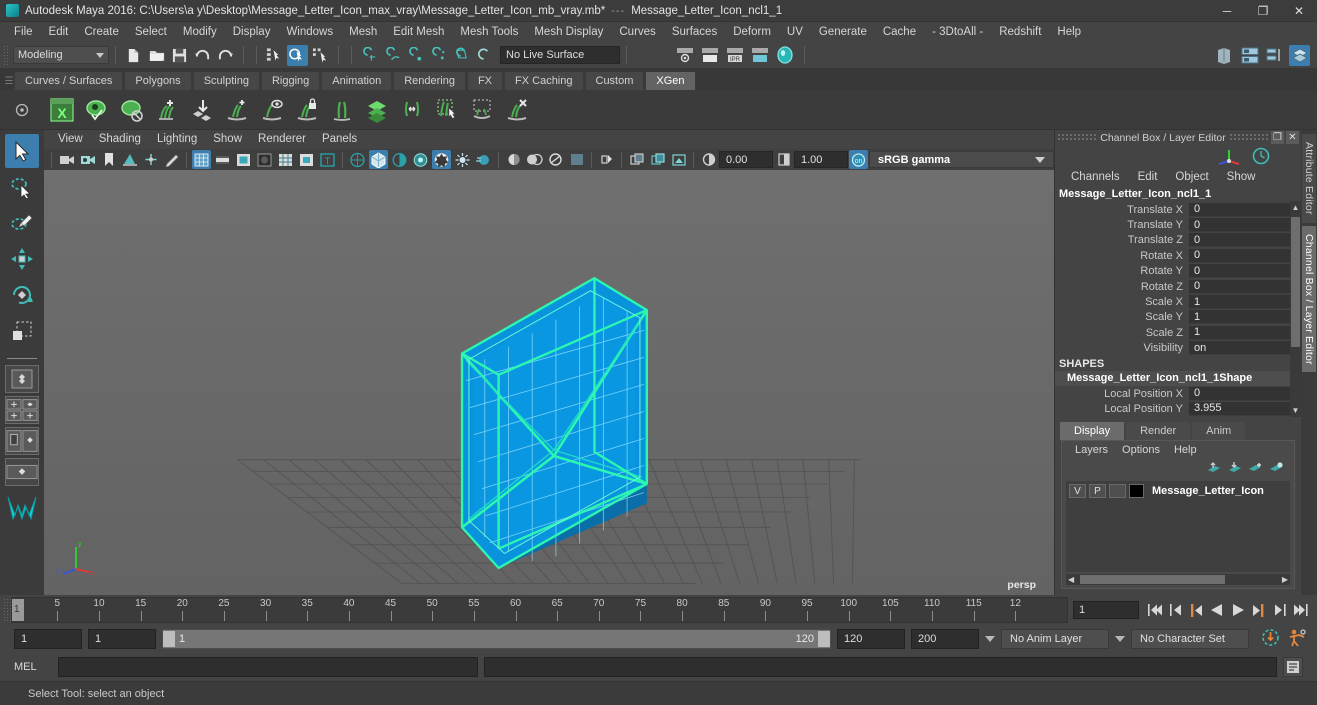 The height and width of the screenshot is (705, 1317). What do you see at coordinates (1292, 137) in the screenshot?
I see `panel-close-icon: ✕` at bounding box center [1292, 137].